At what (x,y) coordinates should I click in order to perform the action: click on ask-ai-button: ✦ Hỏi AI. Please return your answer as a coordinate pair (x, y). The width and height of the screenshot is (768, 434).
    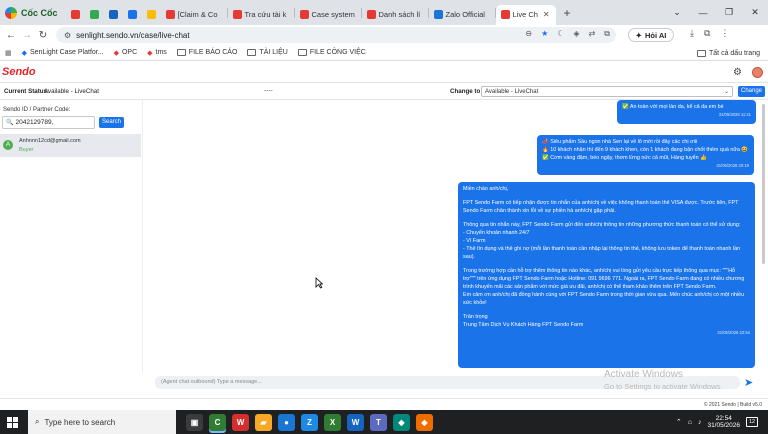
    Looking at the image, I should click on (651, 35).